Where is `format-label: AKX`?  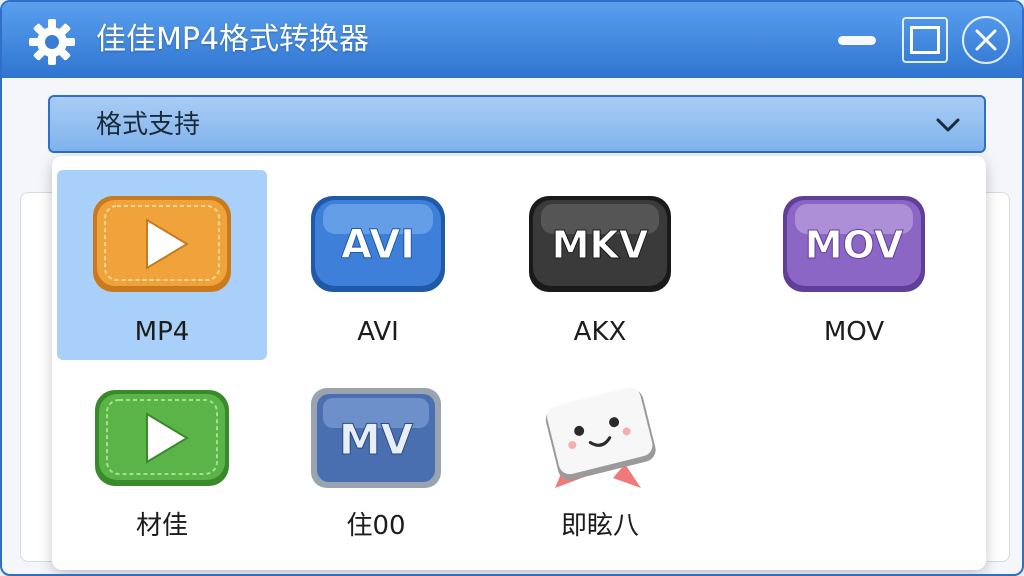
format-label: AKX is located at coordinates (600, 332).